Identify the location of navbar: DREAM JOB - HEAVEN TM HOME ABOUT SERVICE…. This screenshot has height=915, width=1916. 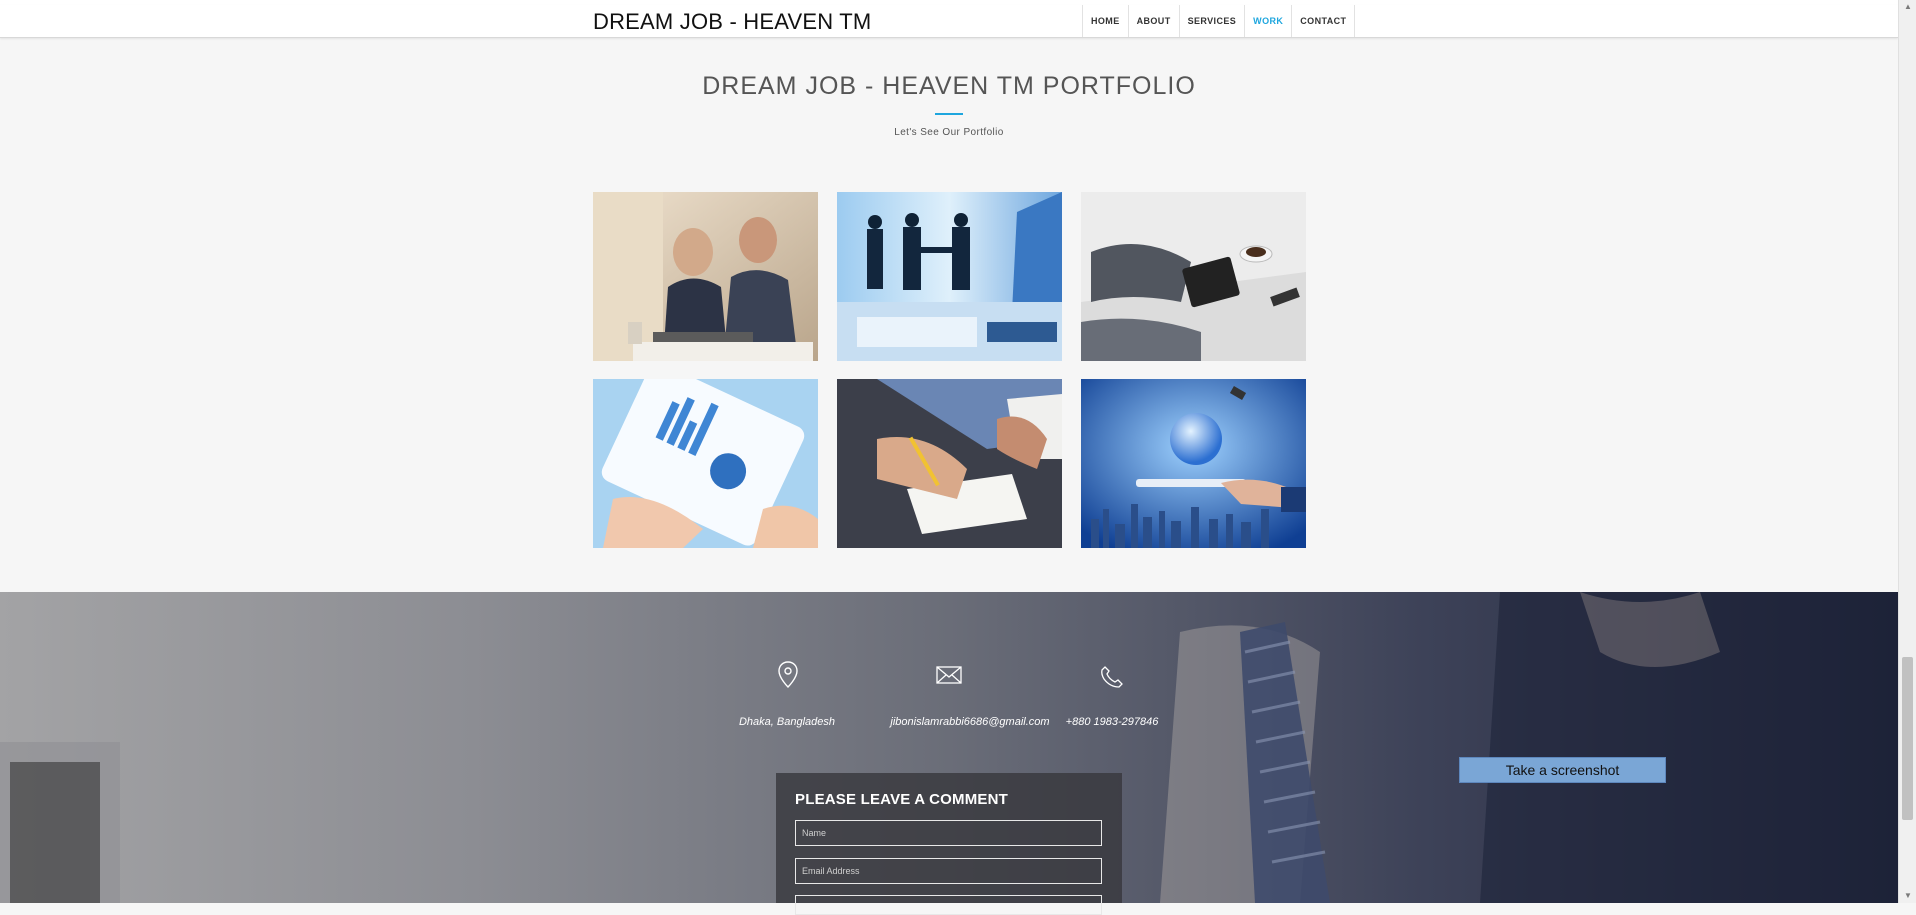
(949, 21).